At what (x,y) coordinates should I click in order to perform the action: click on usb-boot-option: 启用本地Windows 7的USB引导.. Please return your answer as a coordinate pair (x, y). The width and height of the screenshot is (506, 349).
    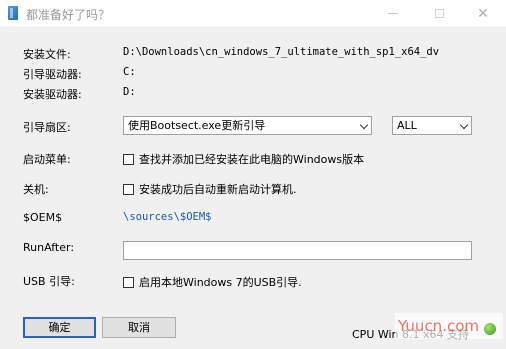
    Looking at the image, I should click on (212, 282).